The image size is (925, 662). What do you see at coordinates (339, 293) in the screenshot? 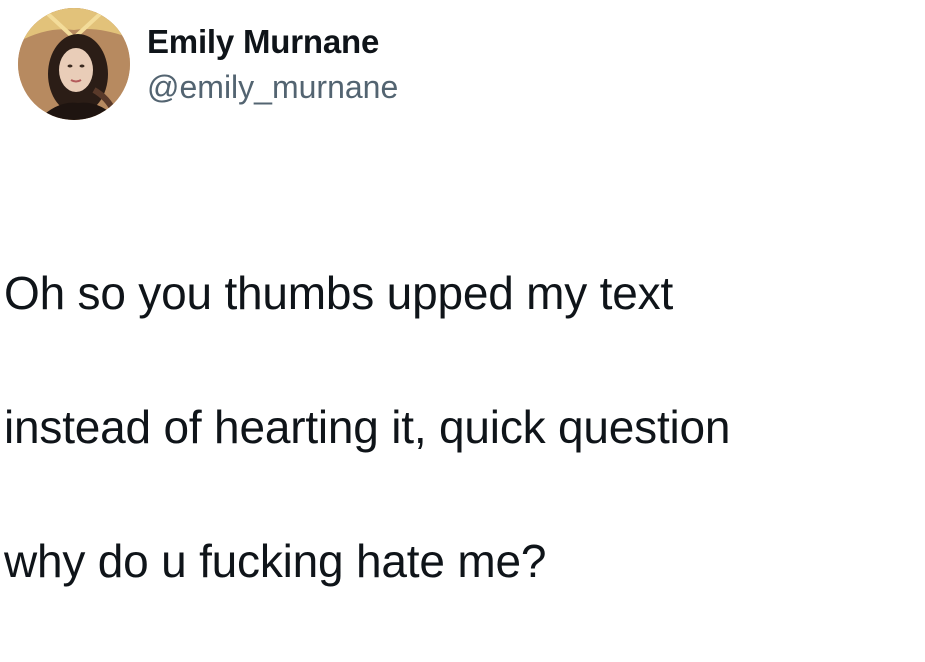
I see `tweet-text-line: Oh so you thumbs upped my text` at bounding box center [339, 293].